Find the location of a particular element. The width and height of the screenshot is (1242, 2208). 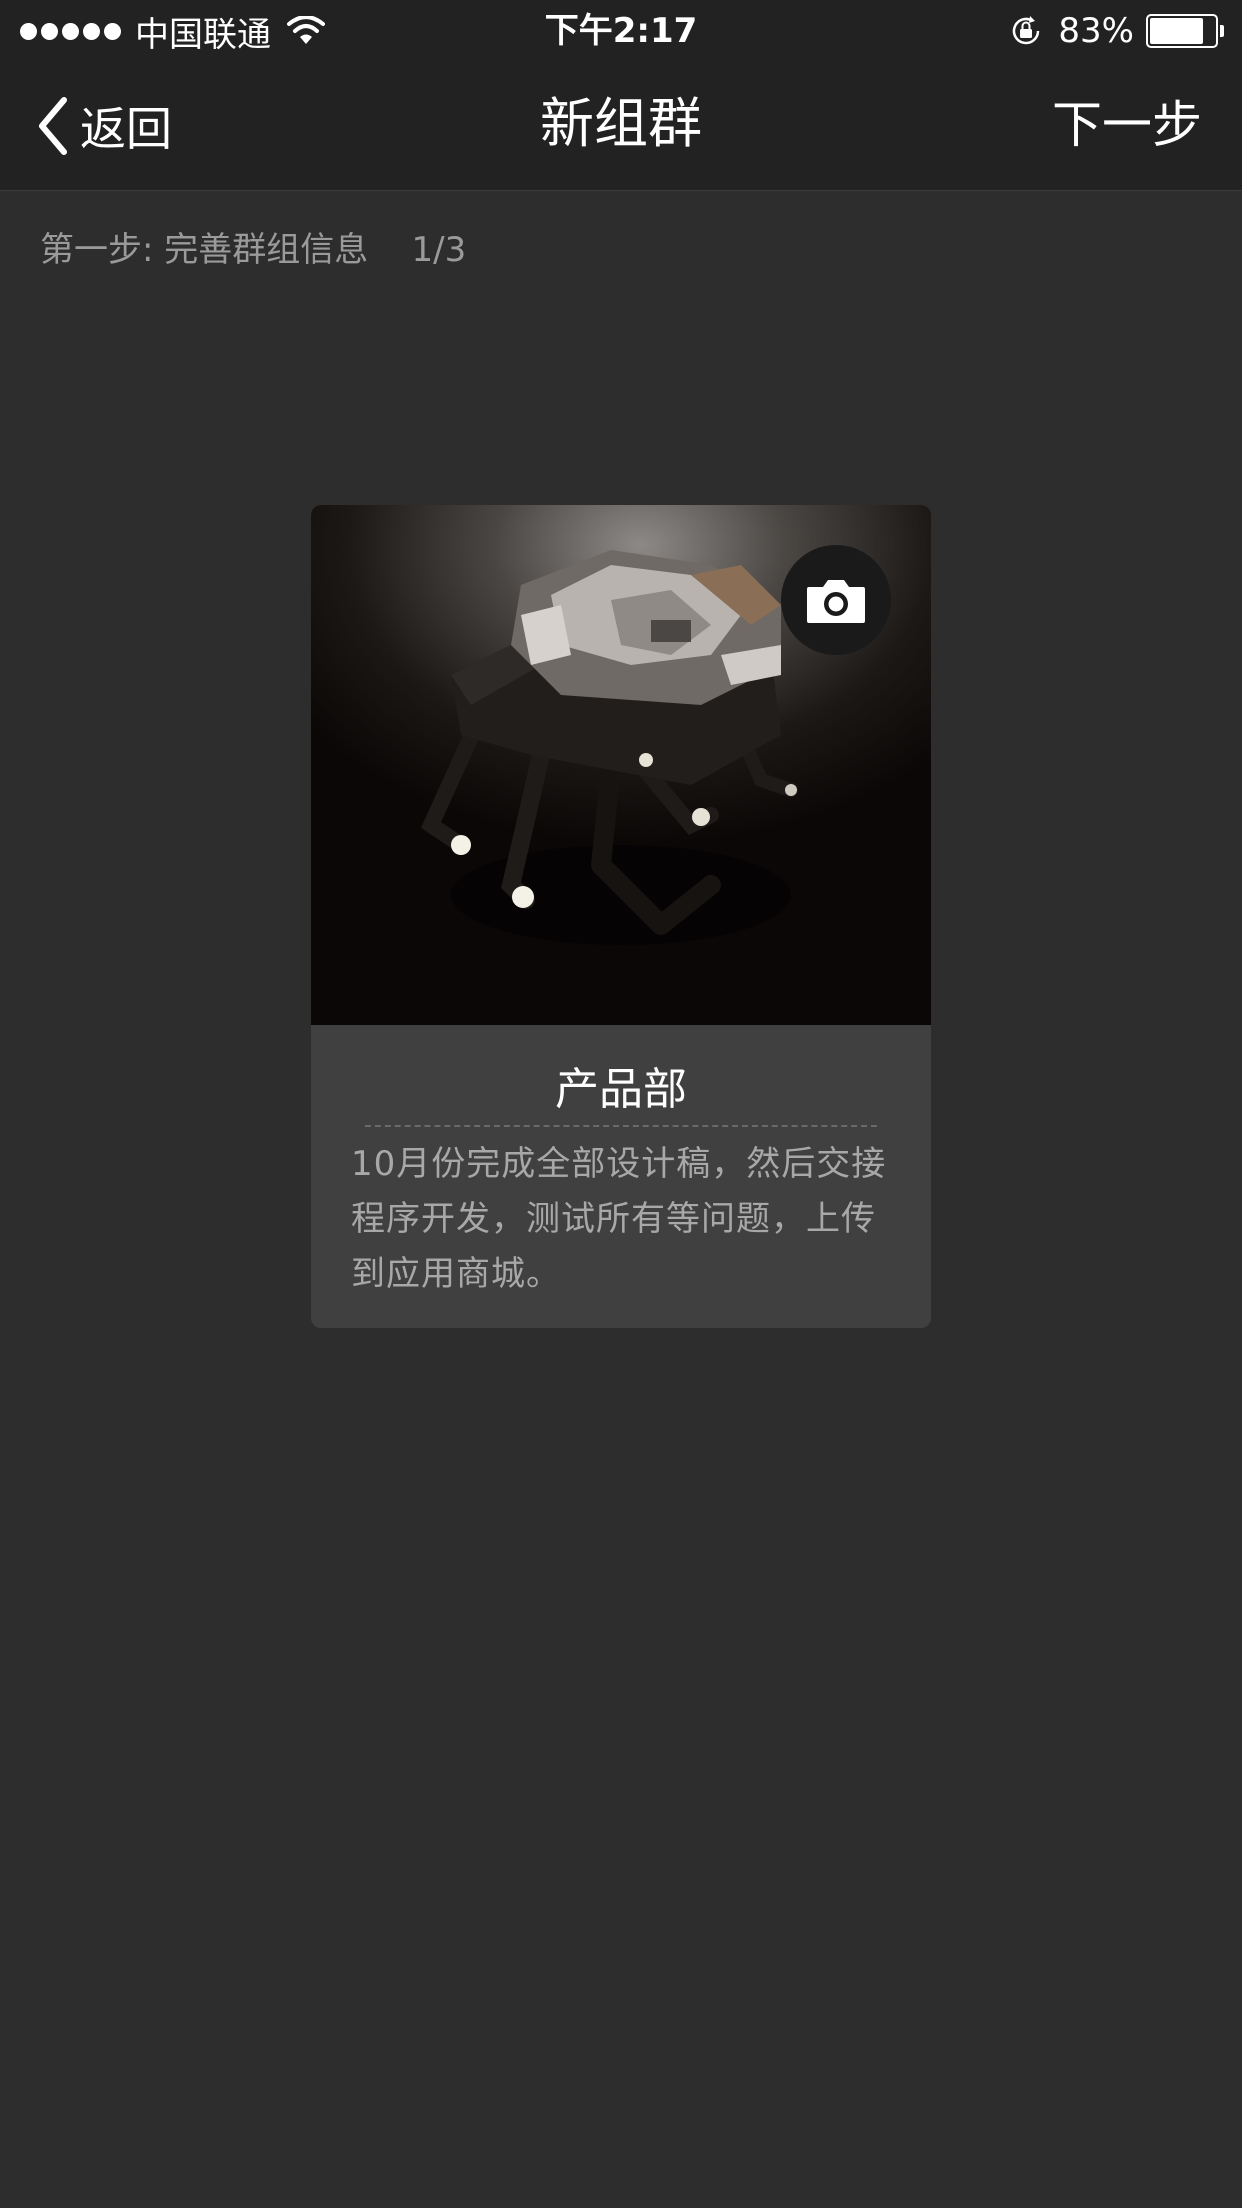

status-right: 83% is located at coordinates (1116, 31).